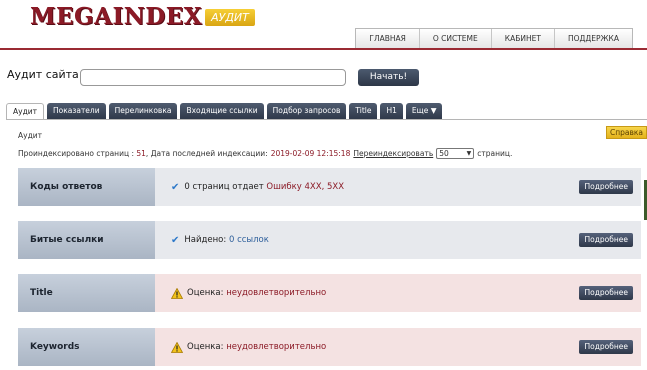 This screenshot has height=370, width=647. I want to click on header-divider, so click(323, 49).